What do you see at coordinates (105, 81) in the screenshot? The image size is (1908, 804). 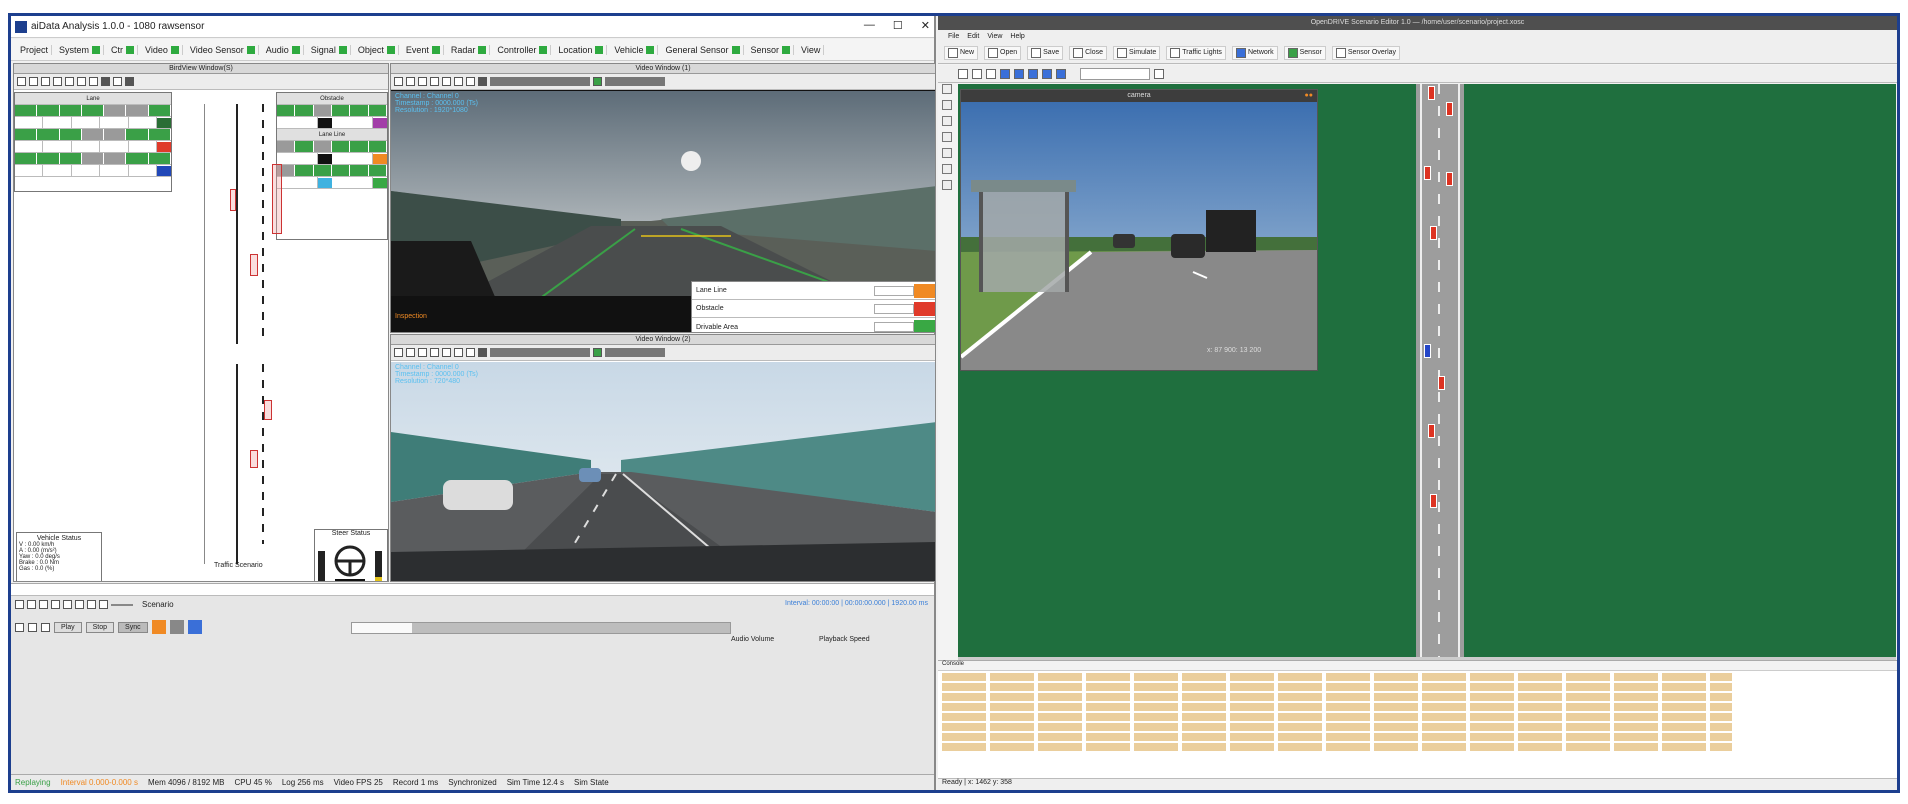 I see `record-icon` at bounding box center [105, 81].